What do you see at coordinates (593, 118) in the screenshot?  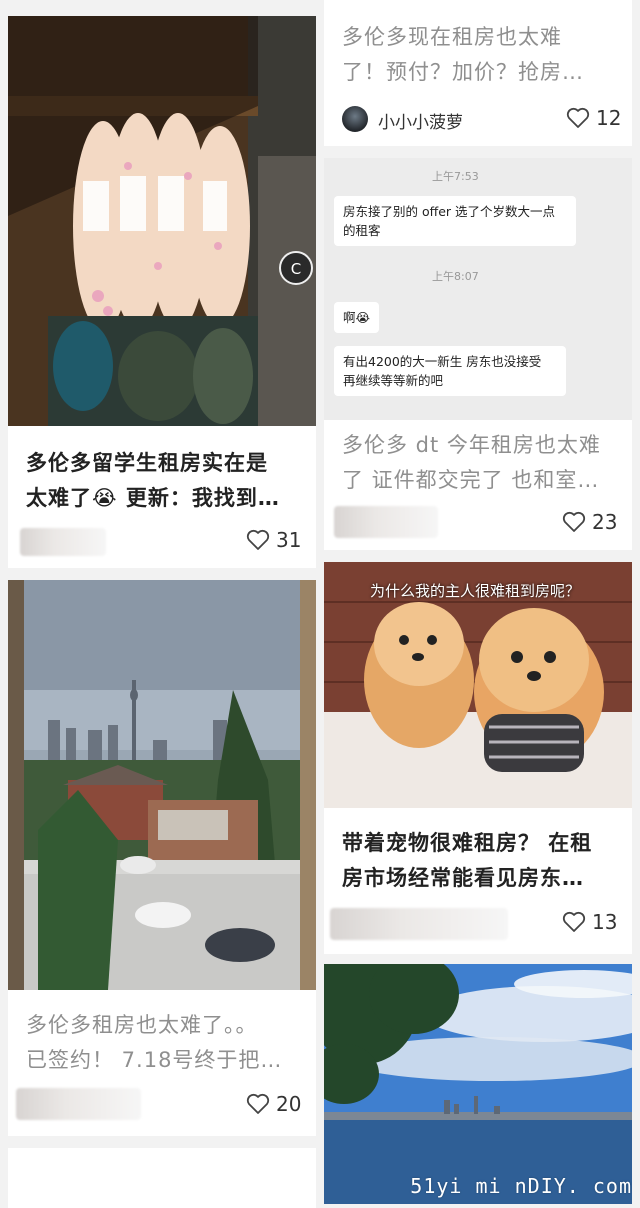 I see `like-button: 12` at bounding box center [593, 118].